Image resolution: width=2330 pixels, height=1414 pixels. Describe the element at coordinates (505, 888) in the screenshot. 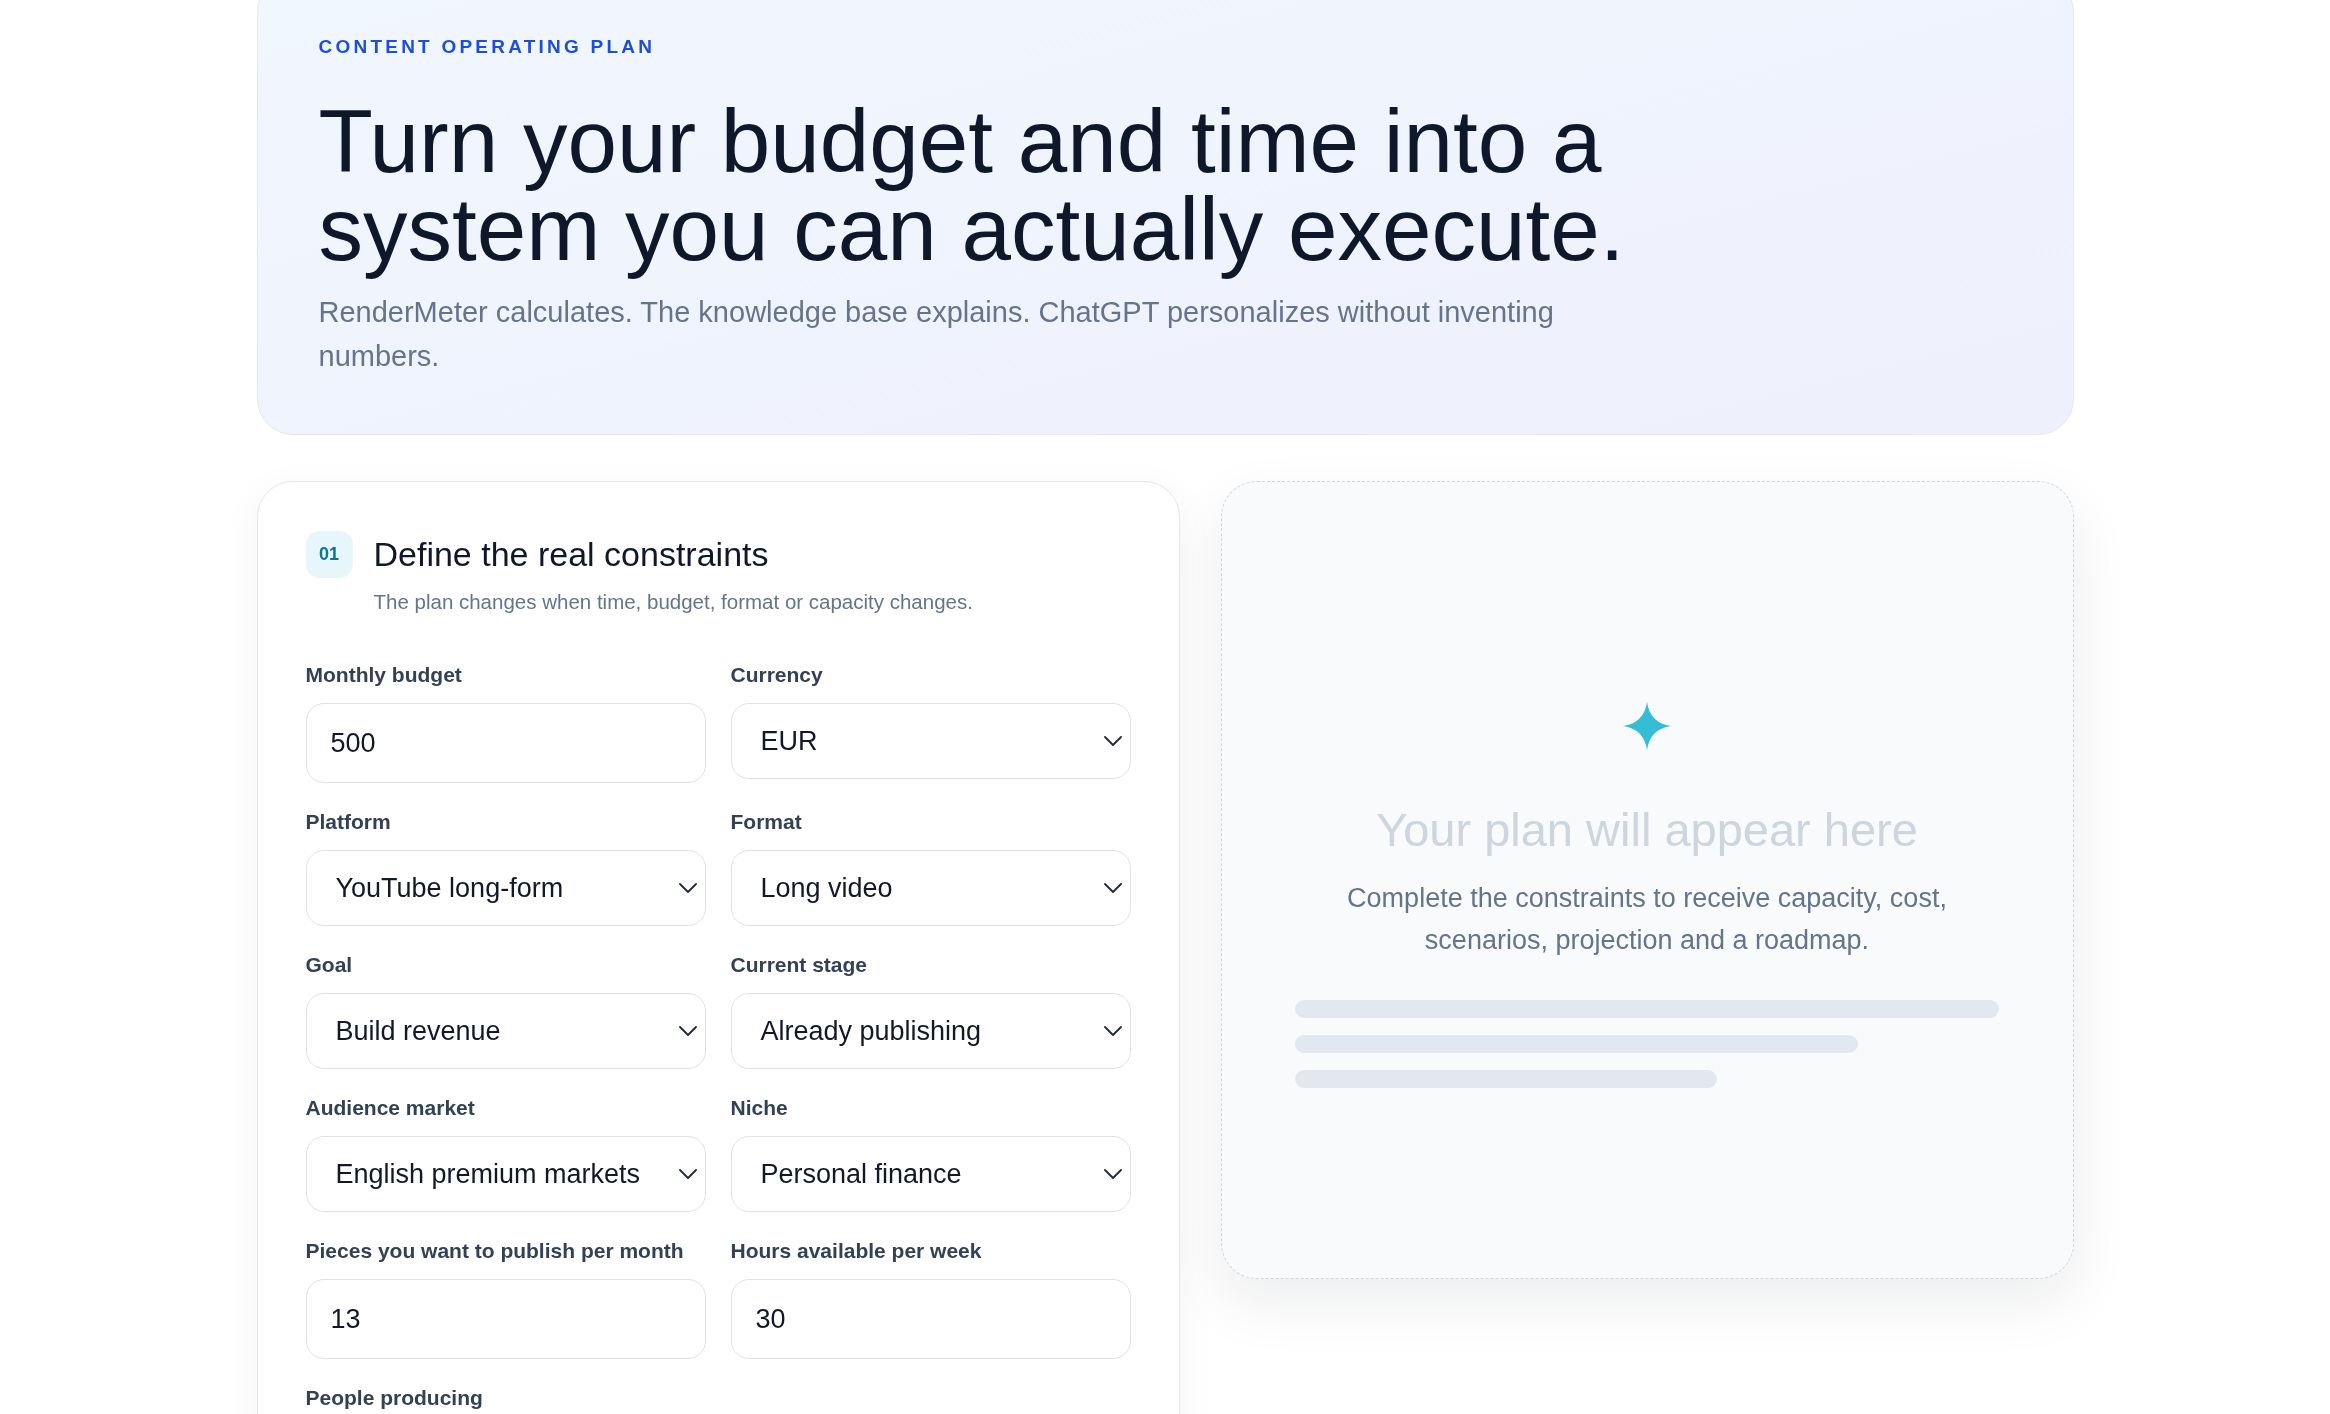

I see `dropdown-select: YouTube long-form` at that location.